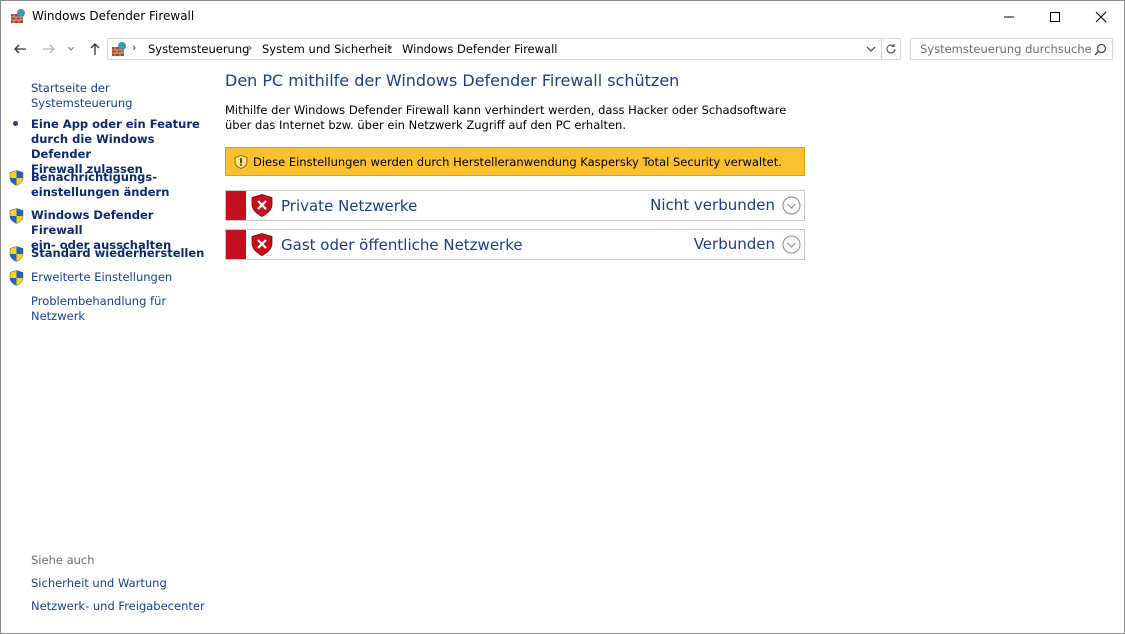 This screenshot has height=634, width=1125. I want to click on back-button, so click(20, 49).